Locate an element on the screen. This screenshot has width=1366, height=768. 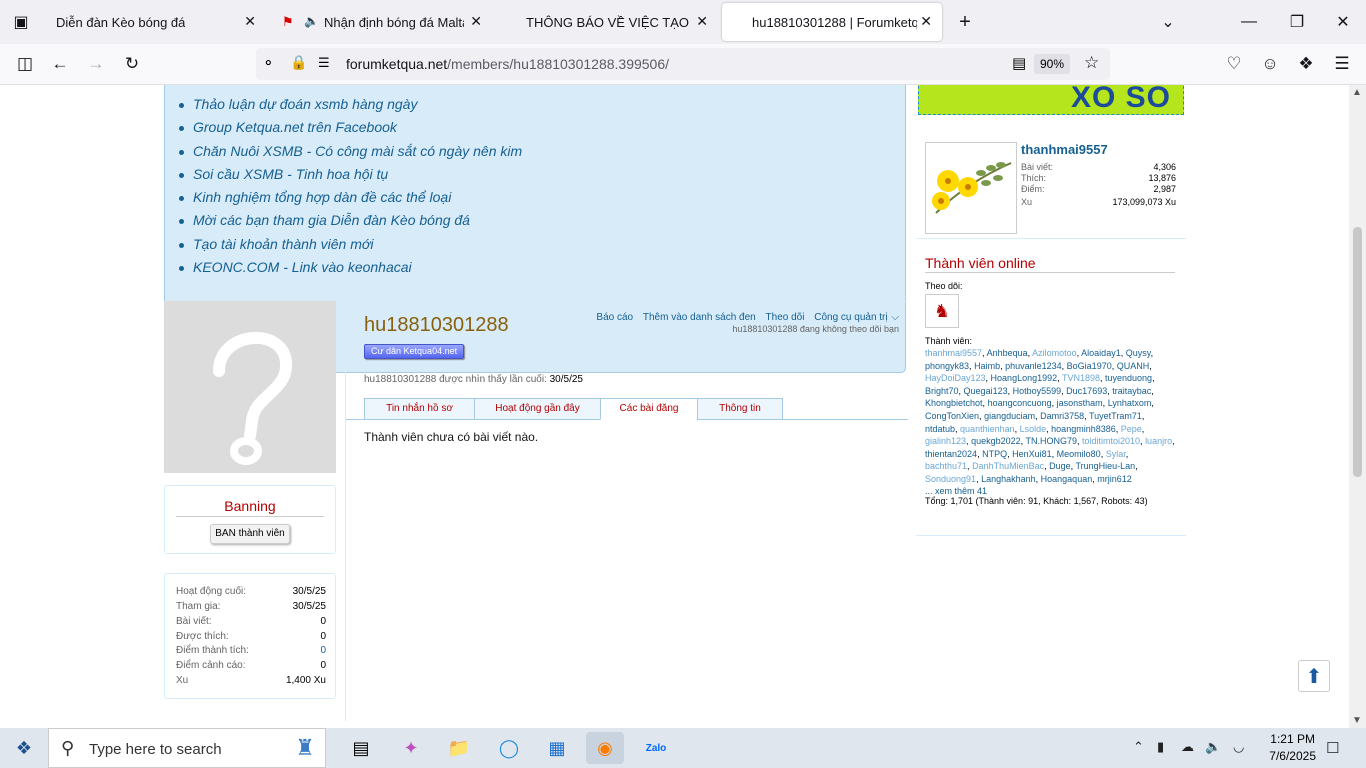
wifi-icon: ◡ is located at coordinates (1238, 747).